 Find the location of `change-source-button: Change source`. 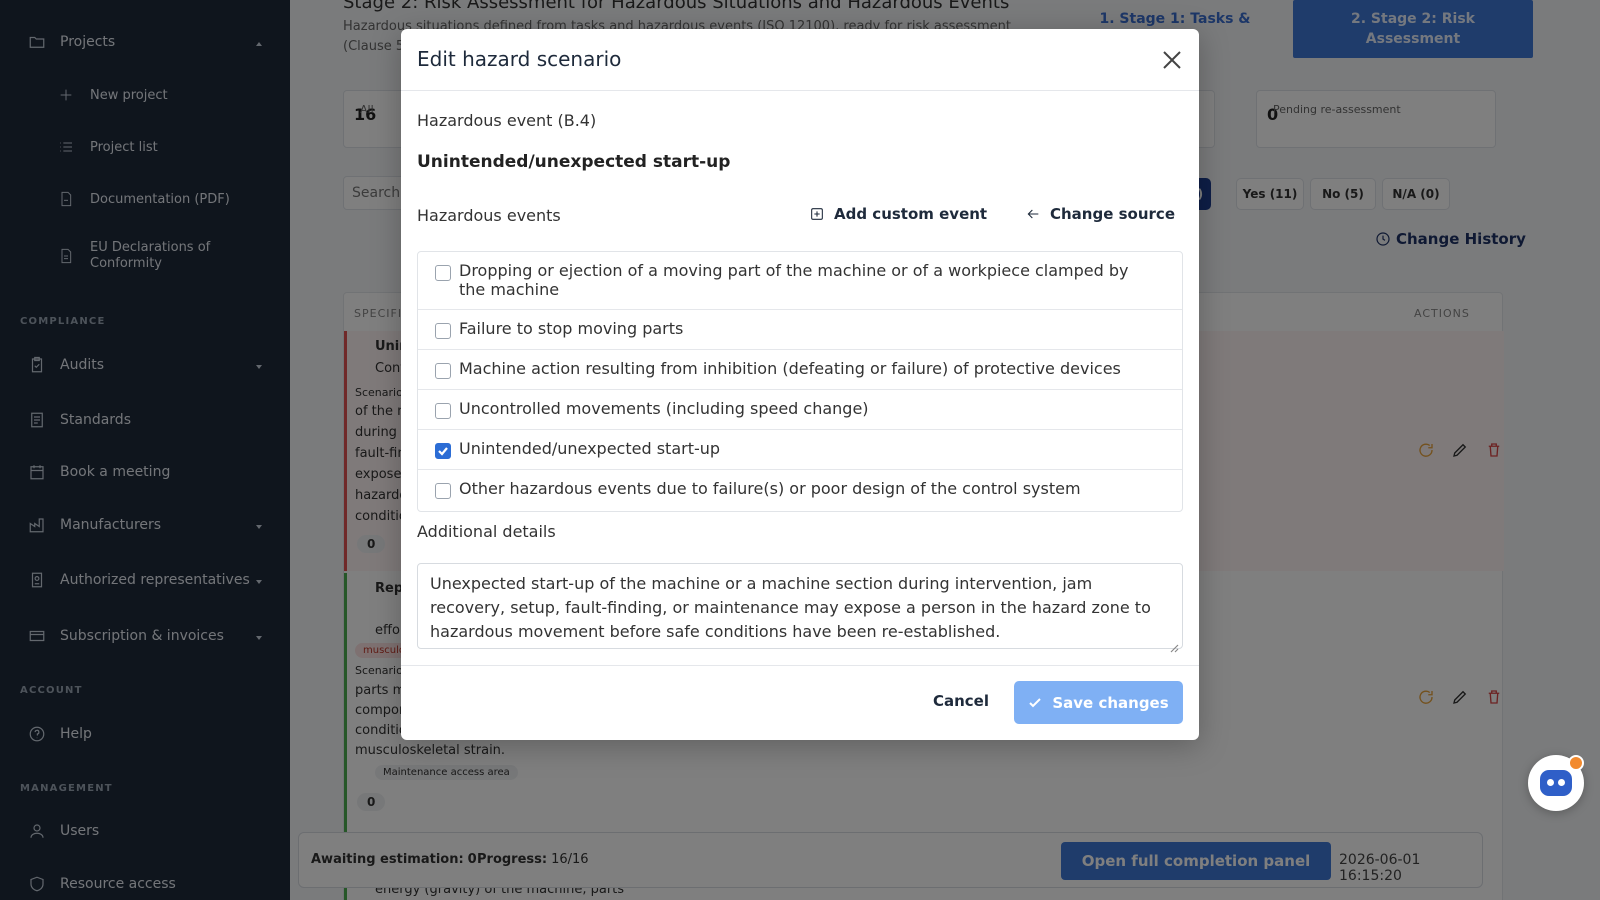

change-source-button: Change source is located at coordinates (1100, 214).